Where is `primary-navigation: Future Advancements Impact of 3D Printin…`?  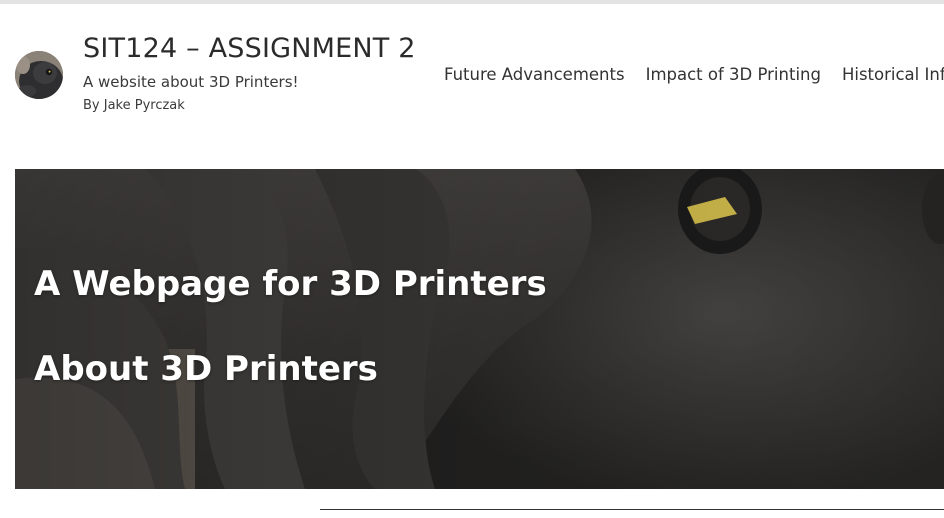 primary-navigation: Future Advancements Impact of 3D Printin… is located at coordinates (694, 74).